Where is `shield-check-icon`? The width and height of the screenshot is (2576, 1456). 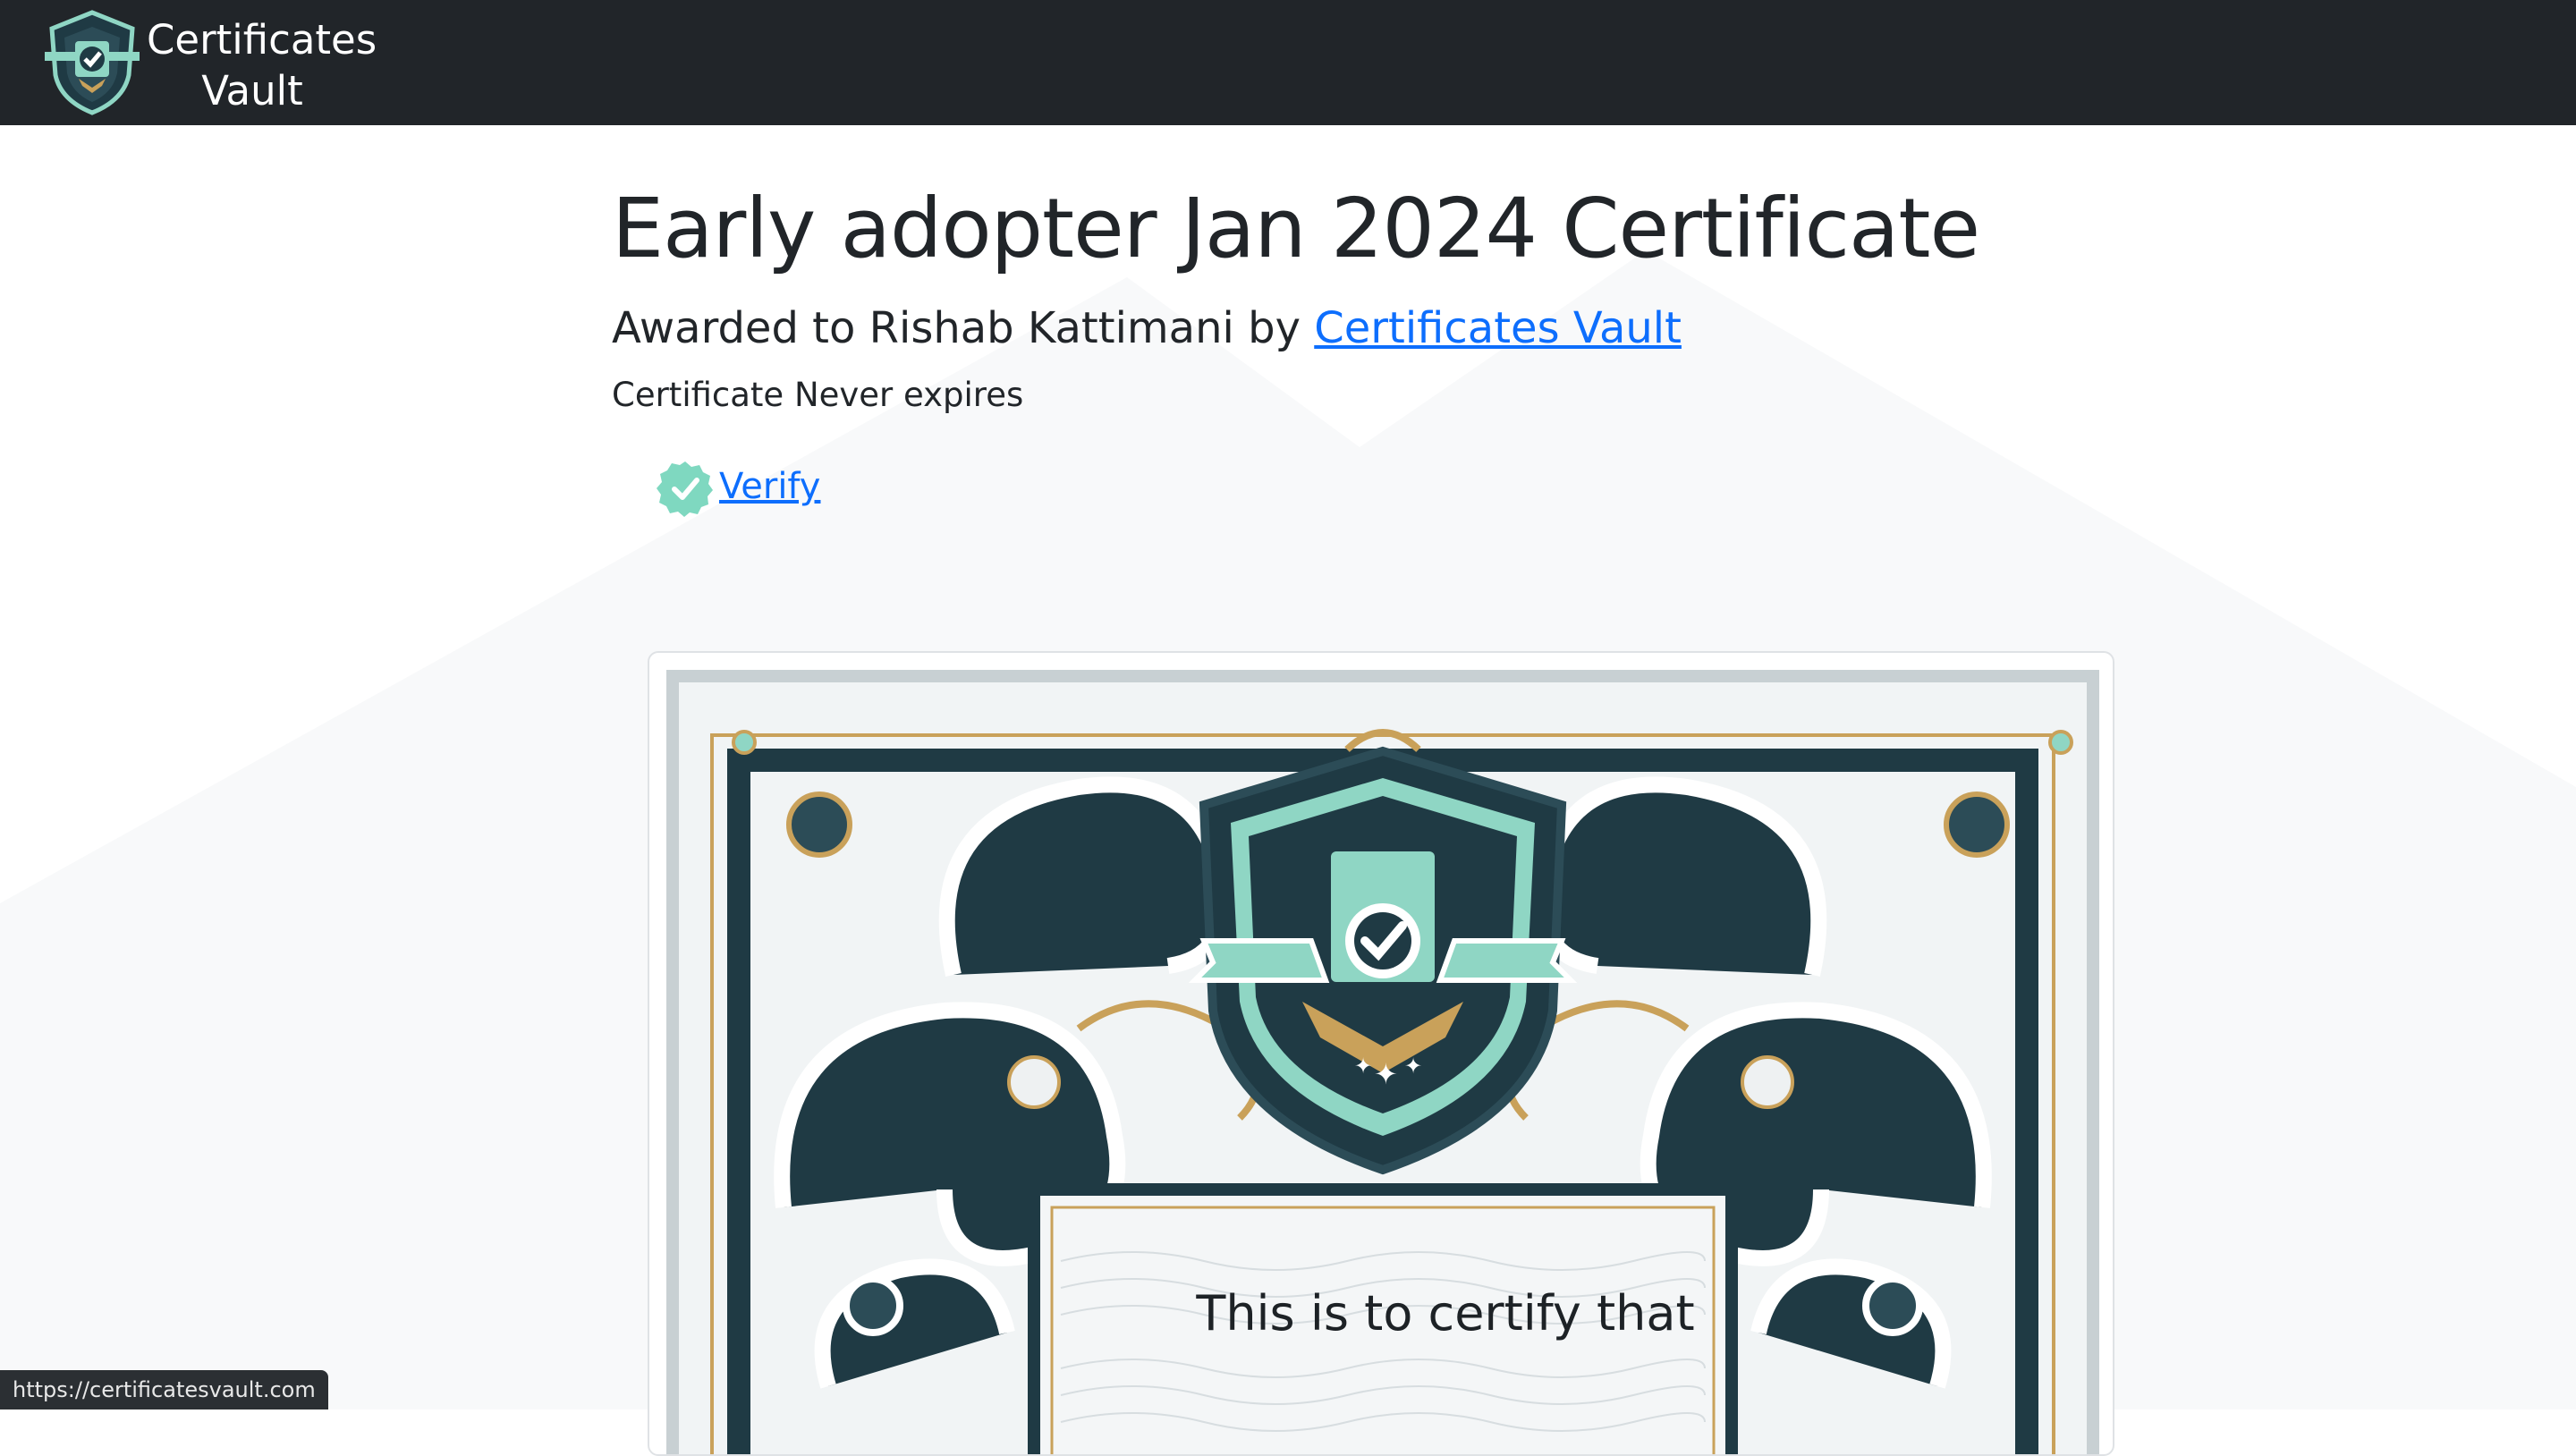 shield-check-icon is located at coordinates (92, 63).